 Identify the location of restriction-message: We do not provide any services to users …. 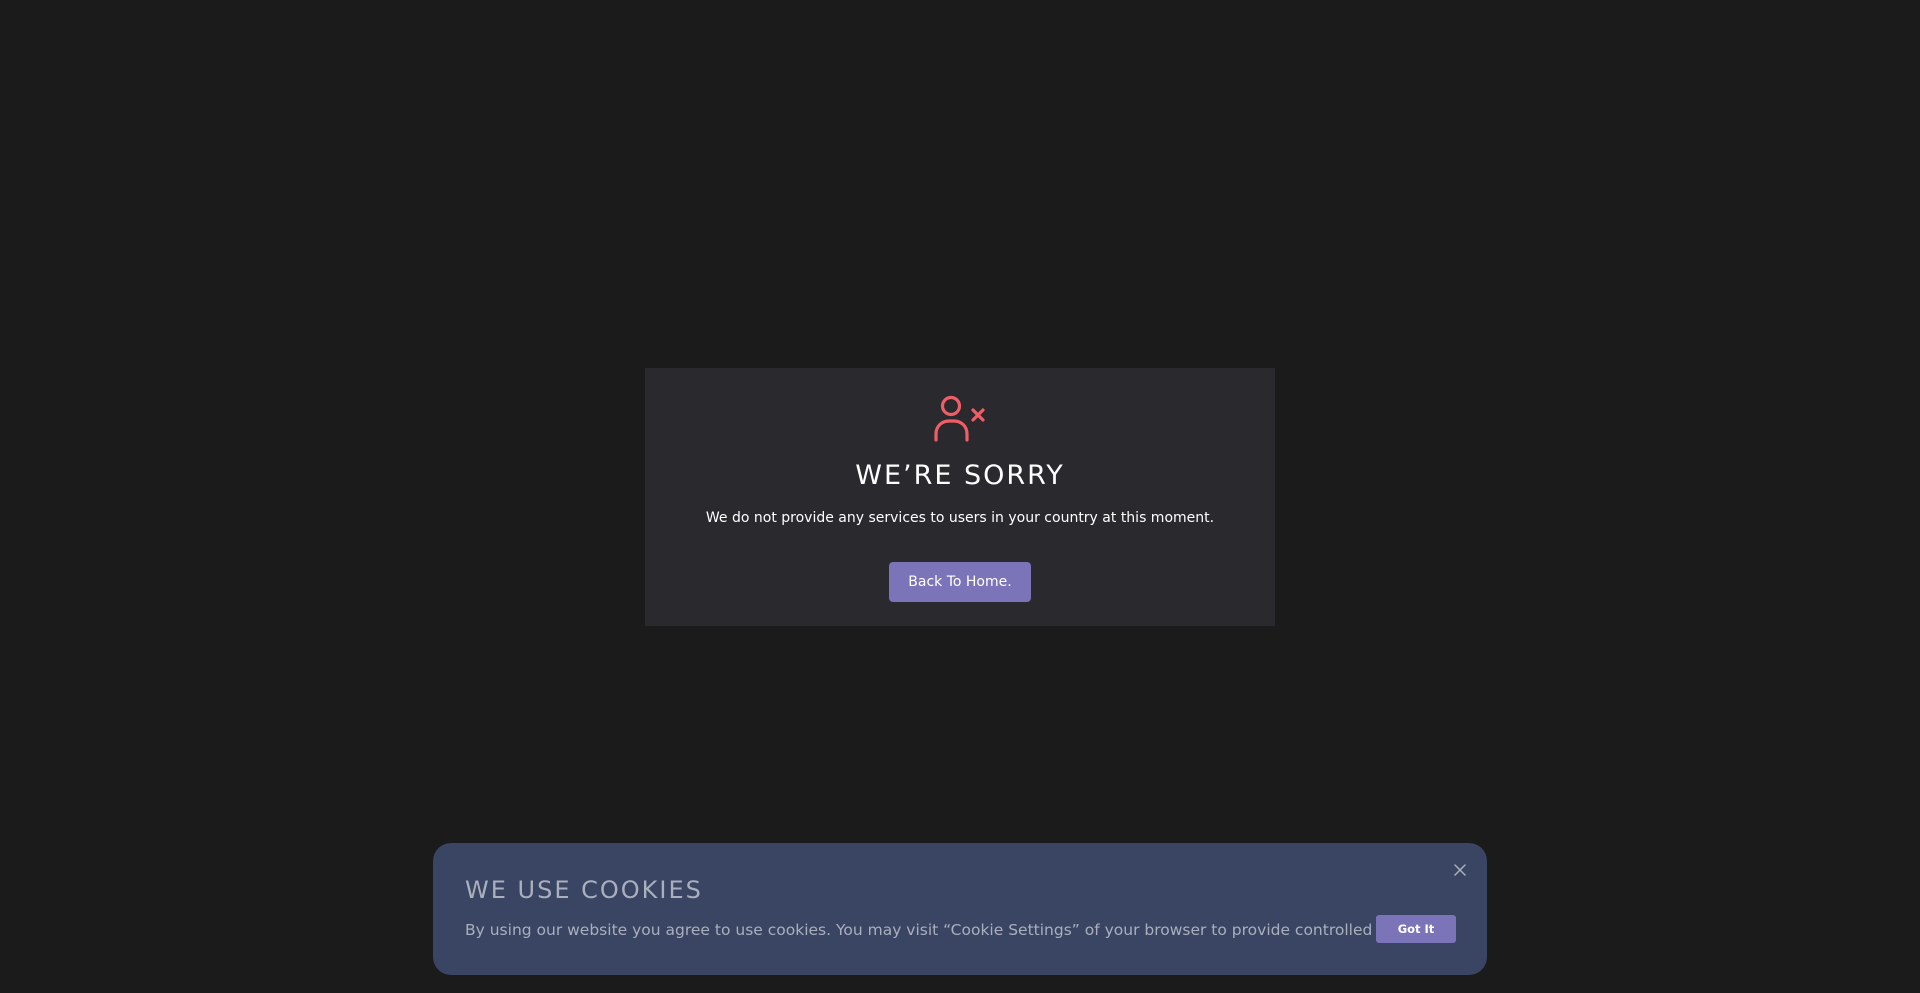
(960, 518).